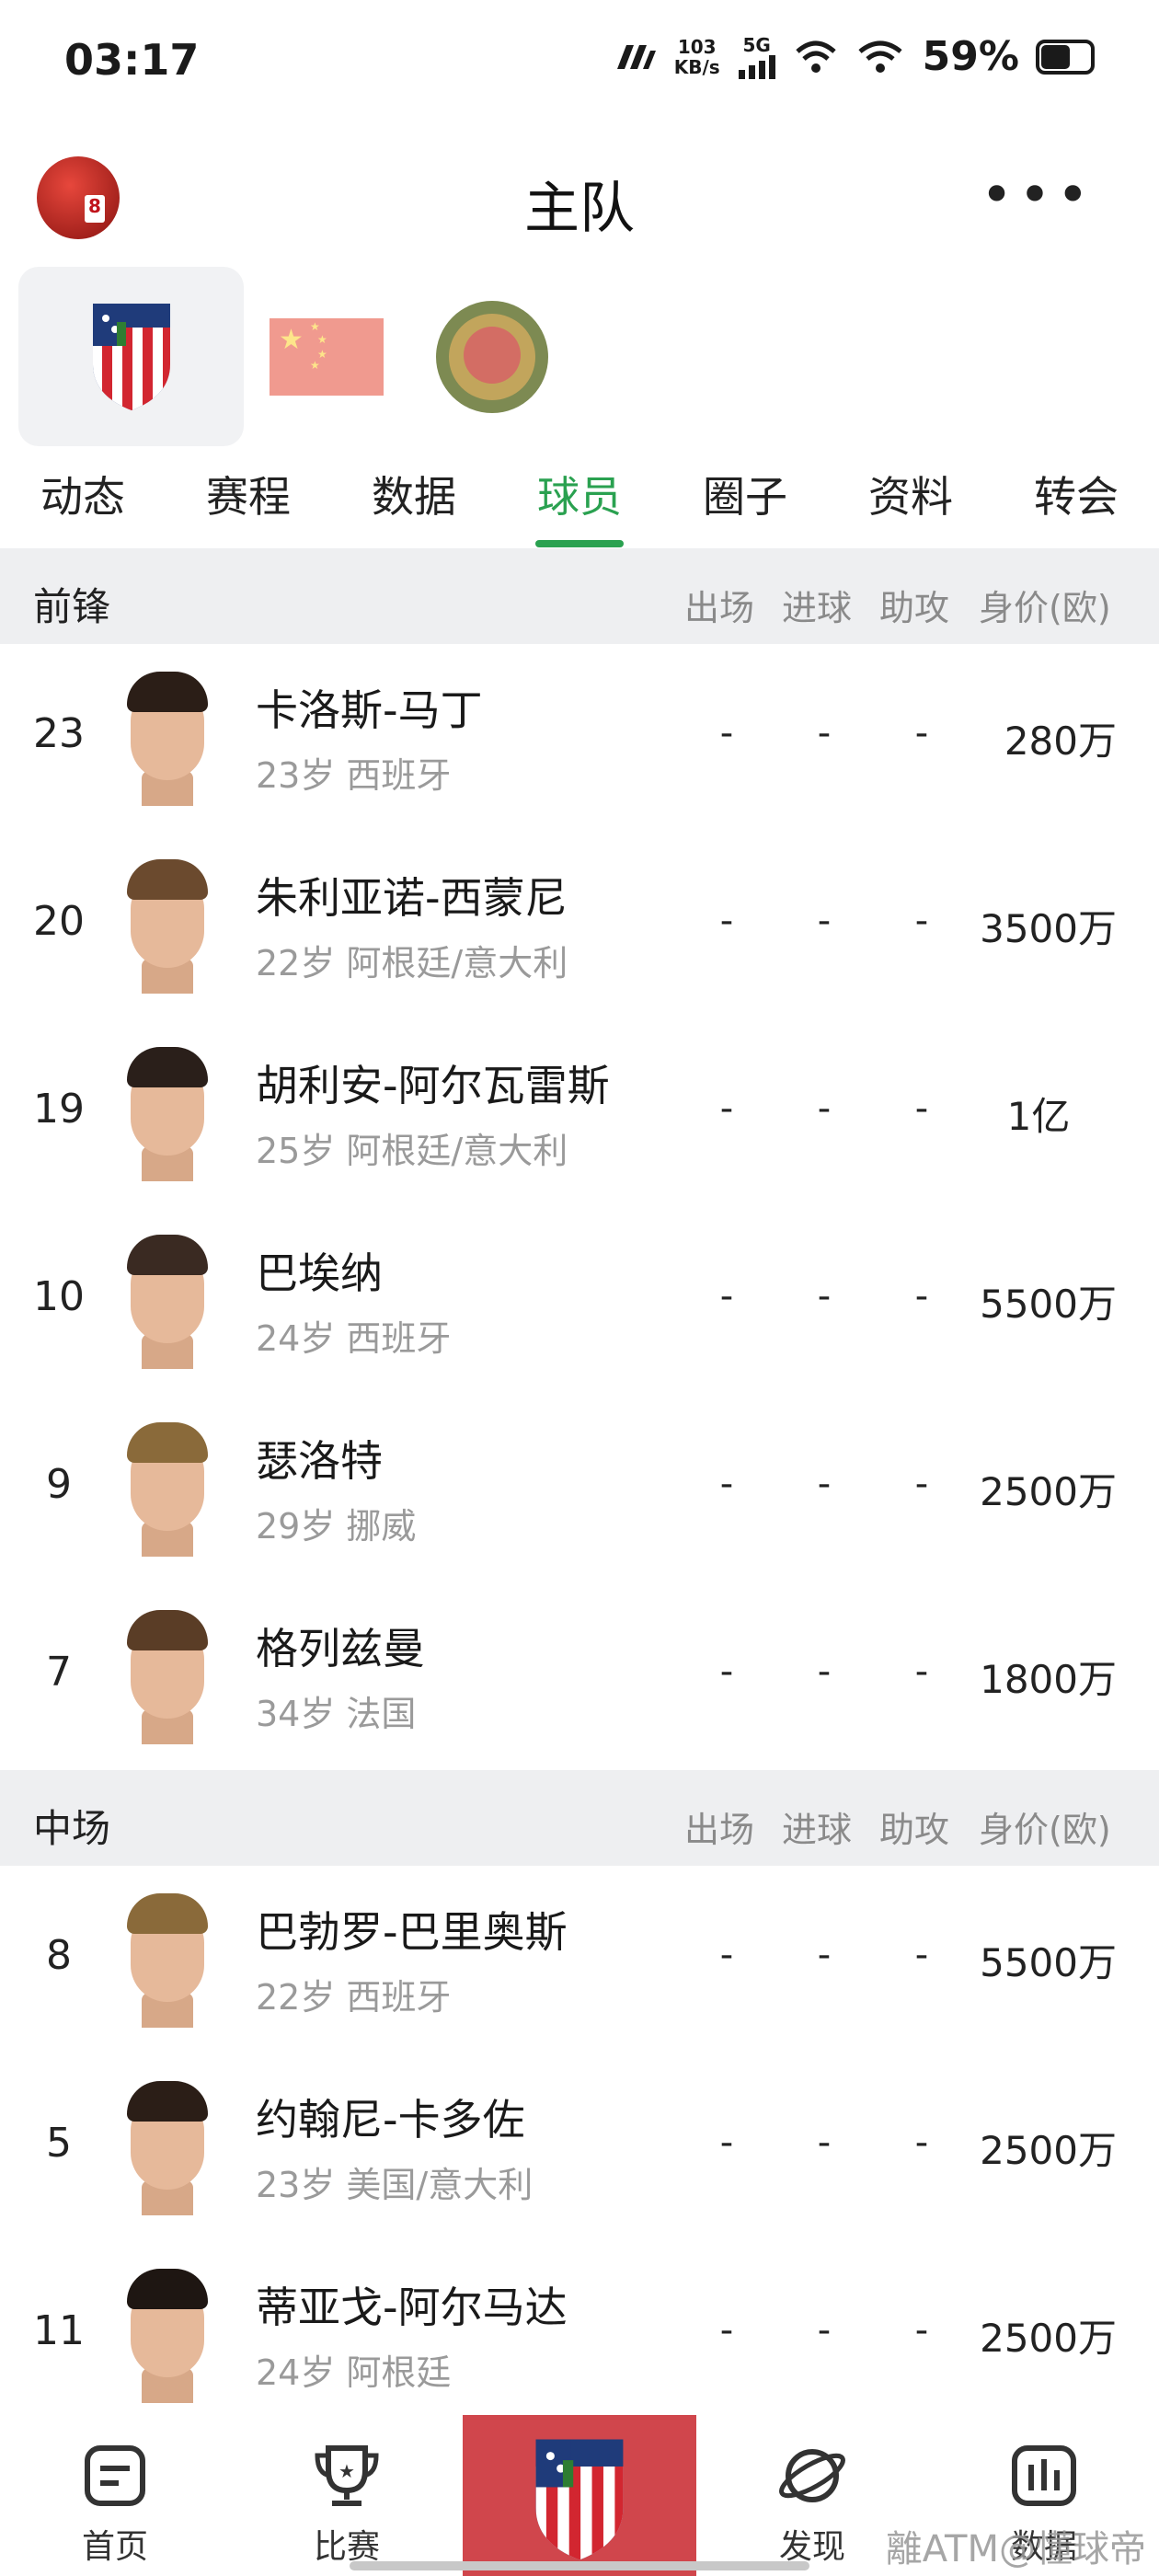 Image resolution: width=1159 pixels, height=2576 pixels. What do you see at coordinates (59, 2143) in the screenshot?
I see `jersey-number: 5` at bounding box center [59, 2143].